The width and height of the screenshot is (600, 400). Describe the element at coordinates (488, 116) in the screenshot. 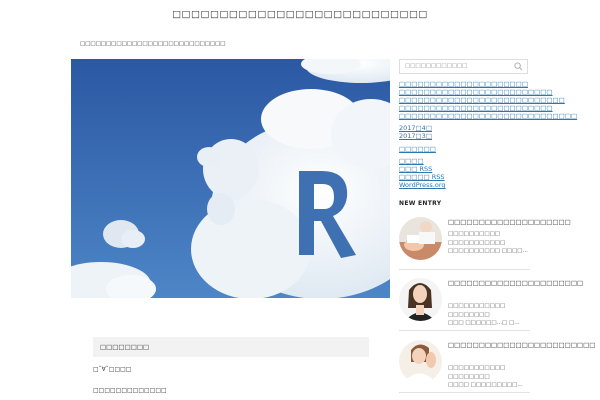

I see `sidebar-link: □□□□□□□□□□□□□□□□□□□□□□□□□□□□□` at that location.